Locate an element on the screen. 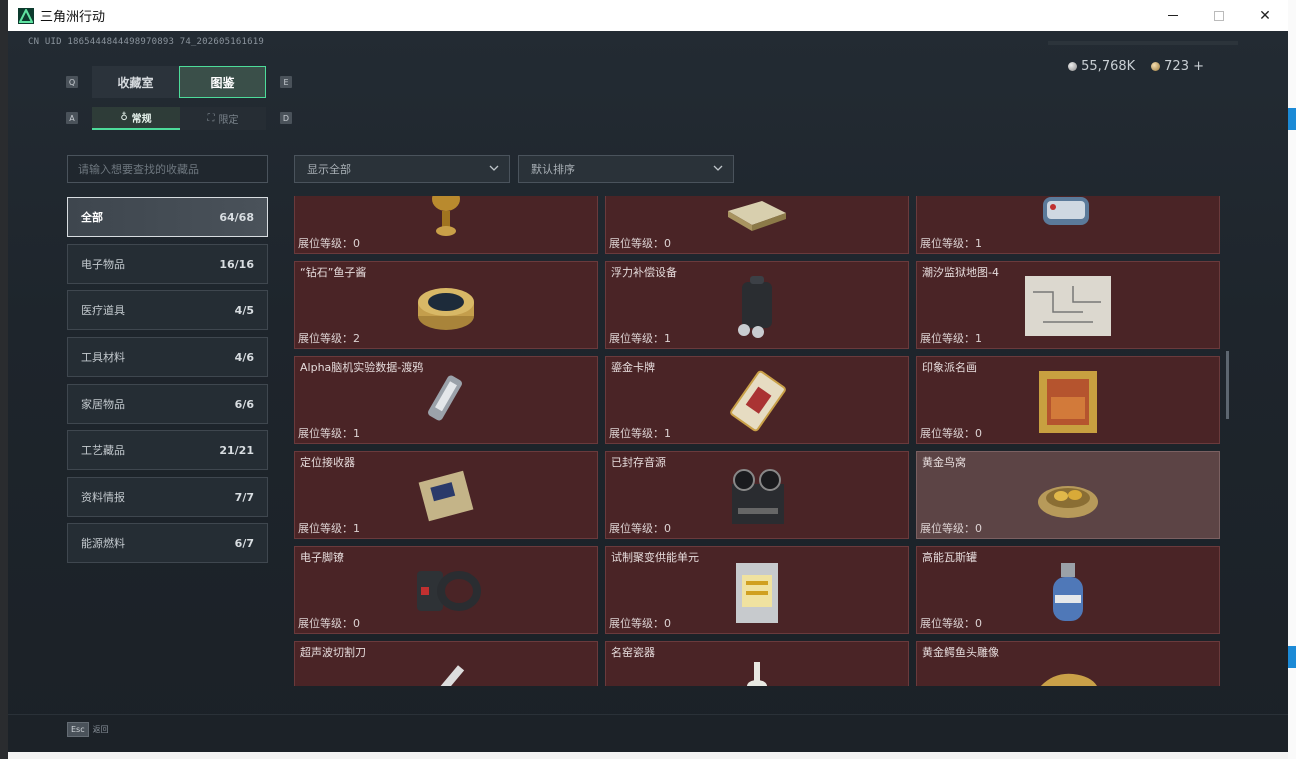  currency-display: 55,768K 723 + is located at coordinates (1136, 66).